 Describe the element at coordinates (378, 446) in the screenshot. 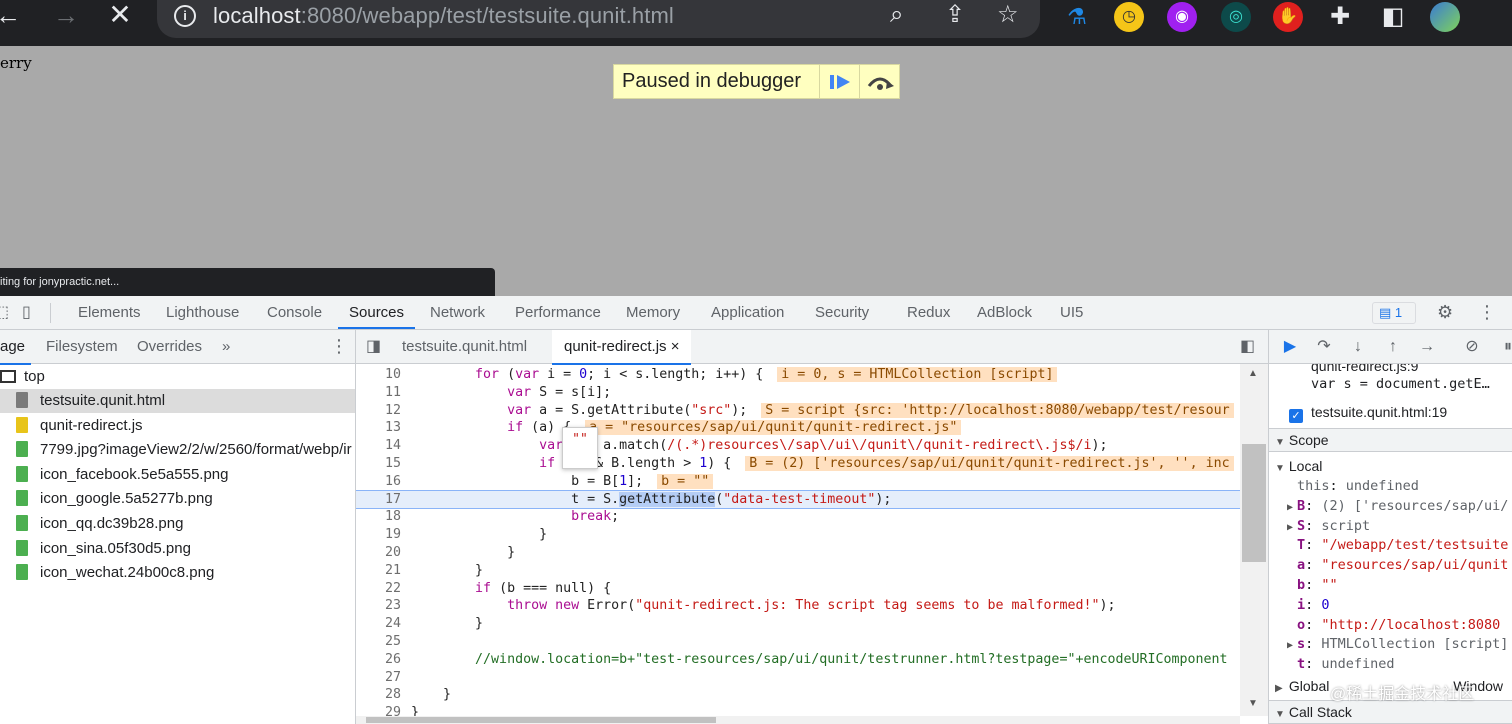

I see `line-number: 14` at that location.